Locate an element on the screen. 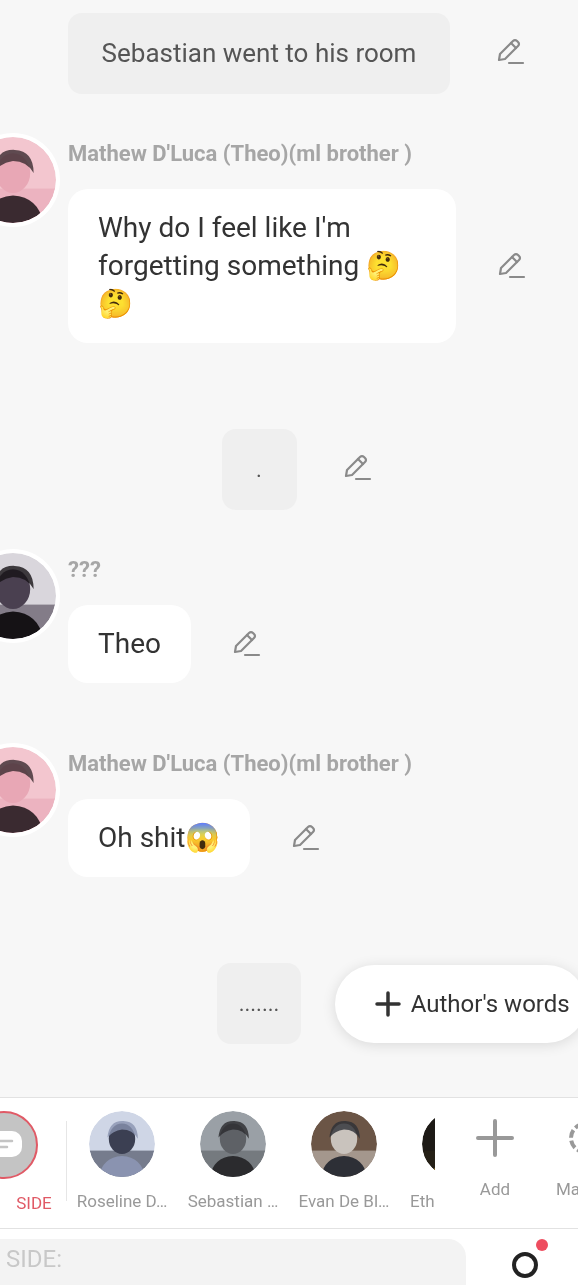 The image size is (578, 1285). message-bubble: Theo is located at coordinates (129, 644).